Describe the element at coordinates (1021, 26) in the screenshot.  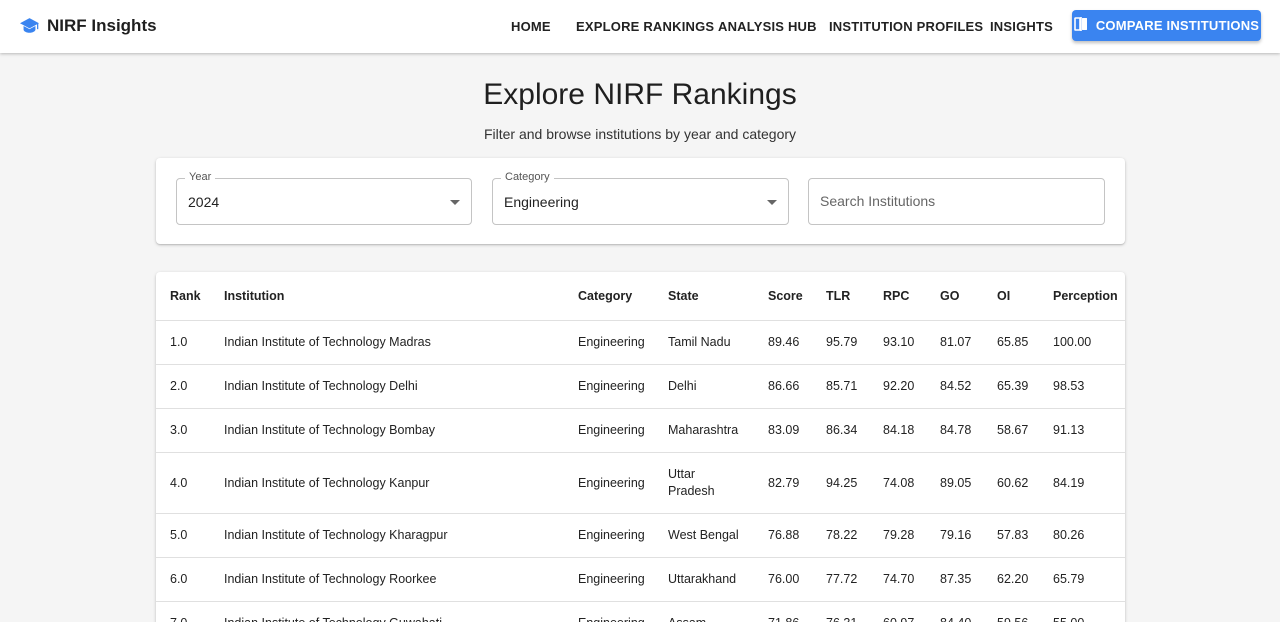
I see `nav-insights: INSIGHTS` at that location.